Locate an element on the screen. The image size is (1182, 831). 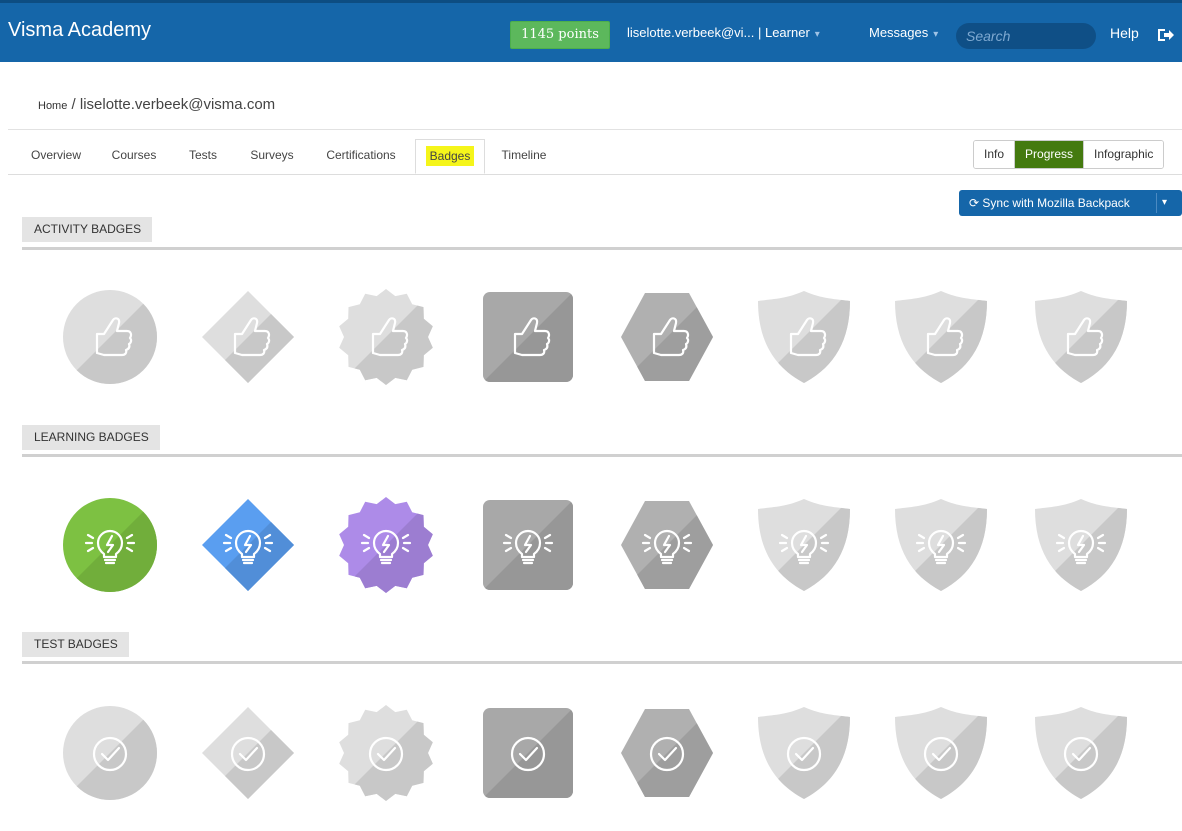
points-badge: 1145 points is located at coordinates (560, 35).